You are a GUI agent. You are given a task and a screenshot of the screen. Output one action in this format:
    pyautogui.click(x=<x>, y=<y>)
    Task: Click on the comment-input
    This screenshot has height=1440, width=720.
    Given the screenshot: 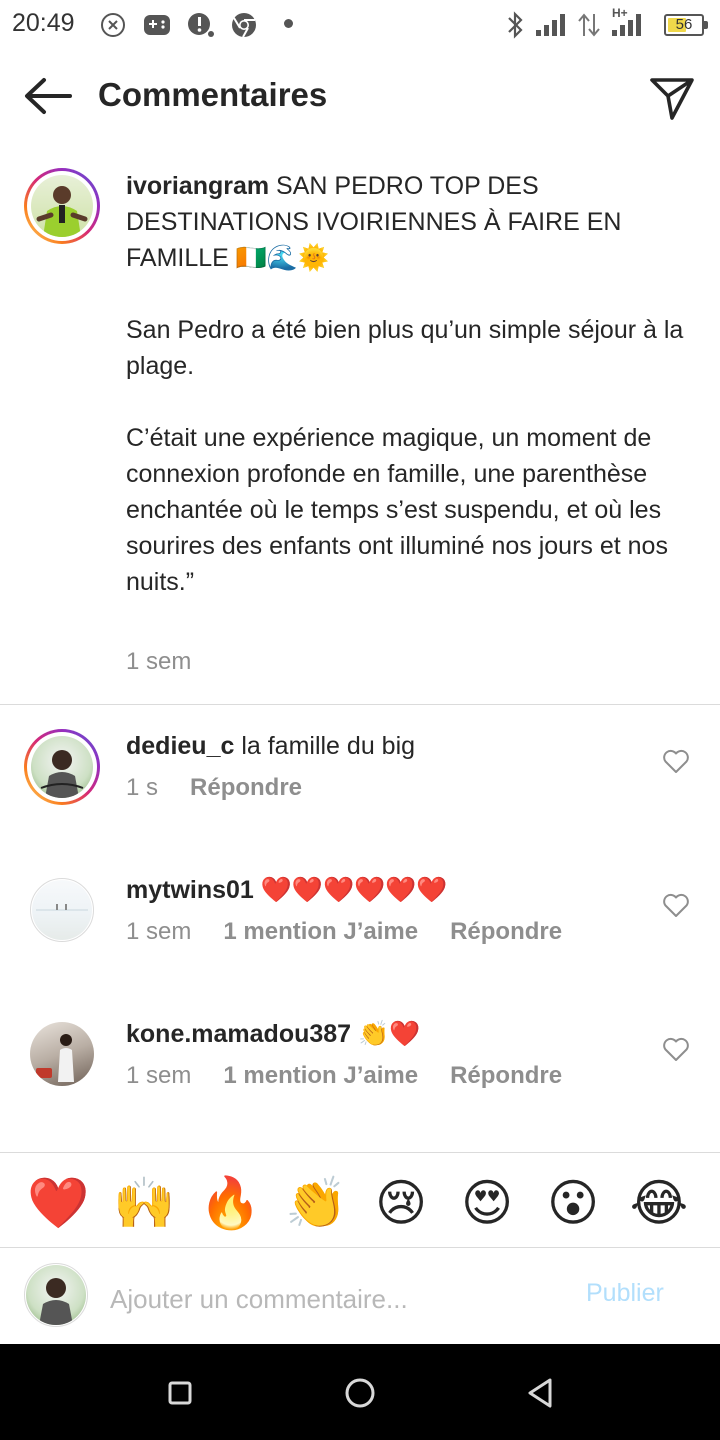 What is the action you would take?
    pyautogui.click(x=340, y=1299)
    